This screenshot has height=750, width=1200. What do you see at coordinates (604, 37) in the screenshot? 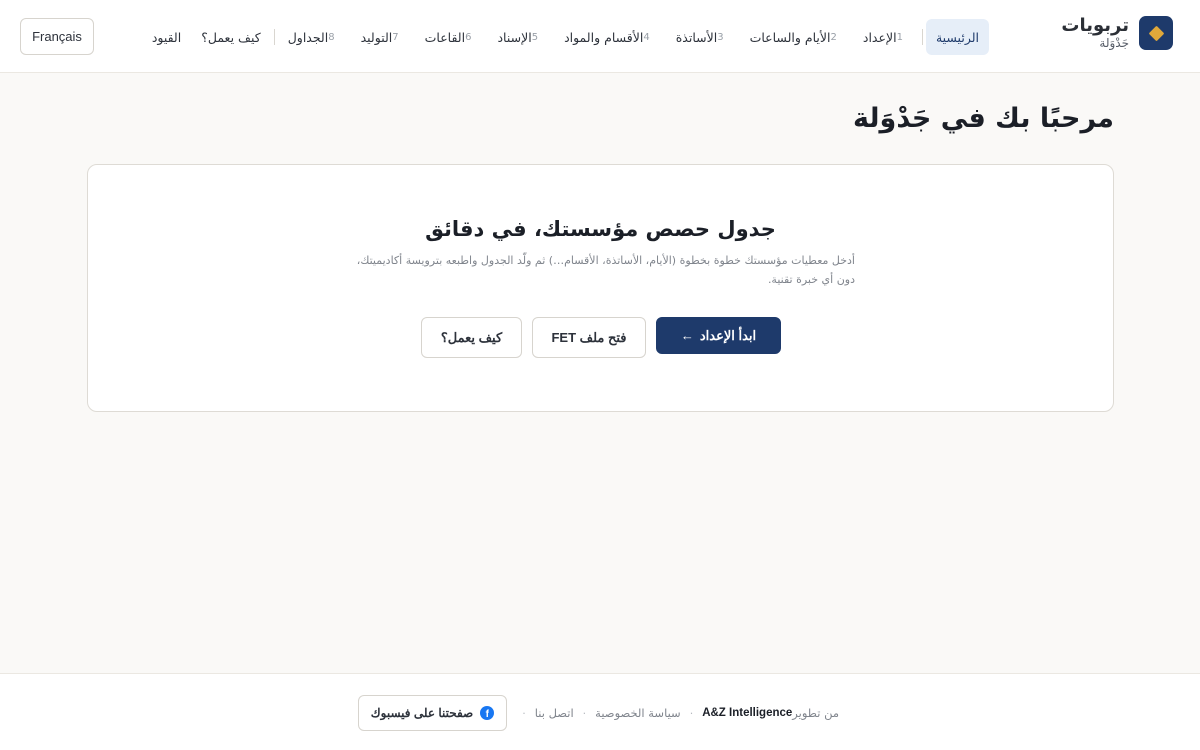
I see `nav-step-label: الأقسام والمواد` at bounding box center [604, 37].